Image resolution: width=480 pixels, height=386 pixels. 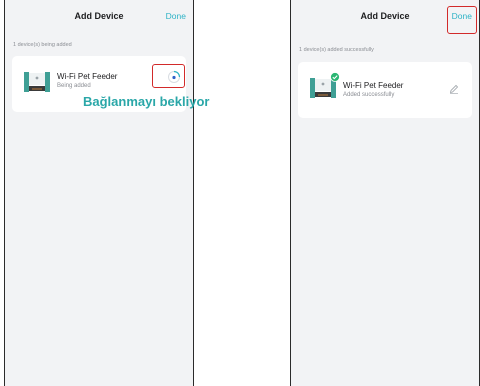 I want to click on success-check-icon, so click(x=335, y=77).